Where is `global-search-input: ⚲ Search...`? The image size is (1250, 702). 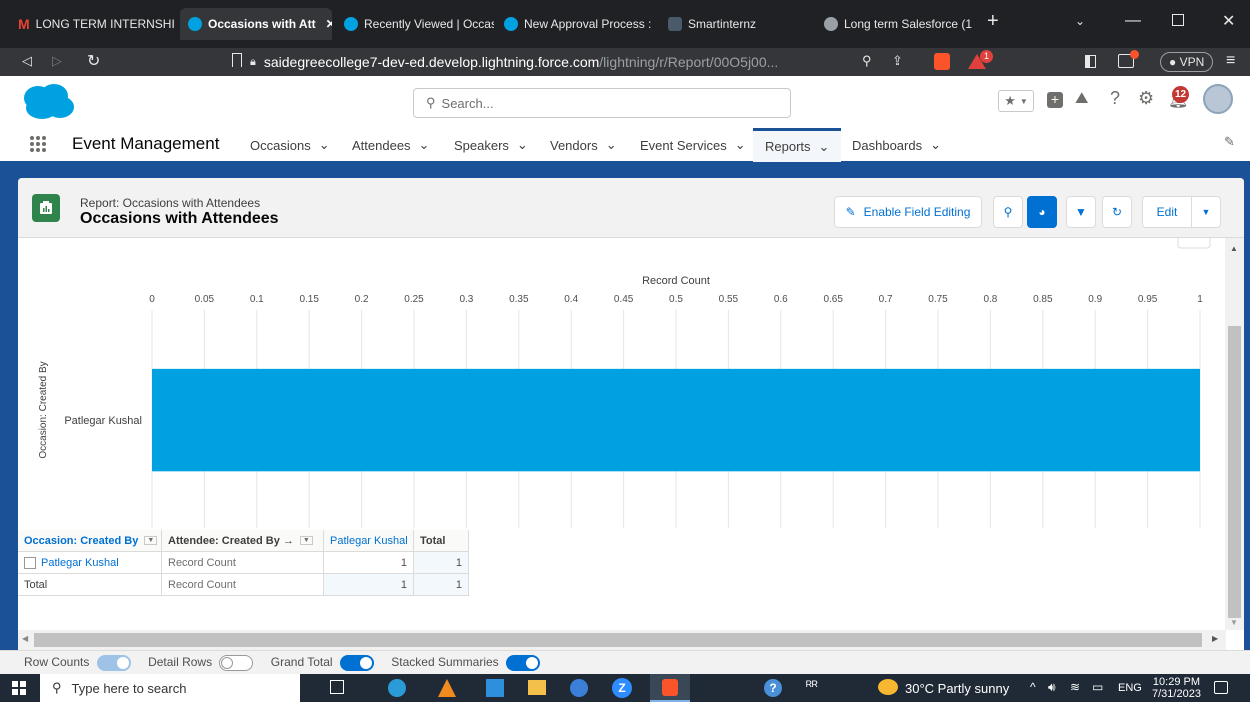
global-search-input: ⚲ Search... is located at coordinates (602, 103).